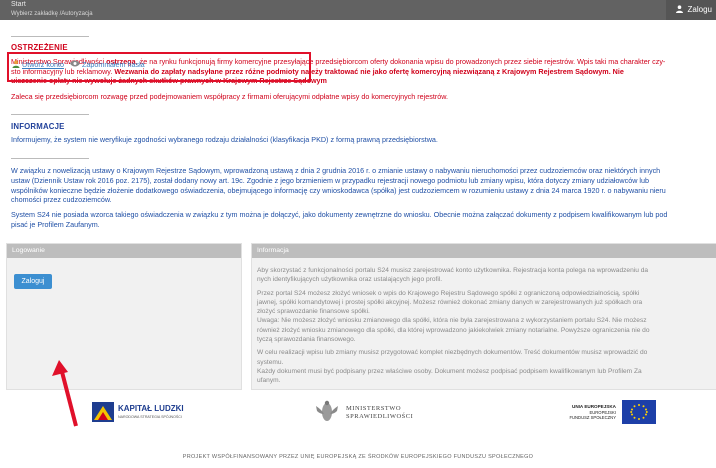 The image size is (716, 468). I want to click on eu-line3: FUNDUSZ SPOŁECZNY, so click(592, 417).